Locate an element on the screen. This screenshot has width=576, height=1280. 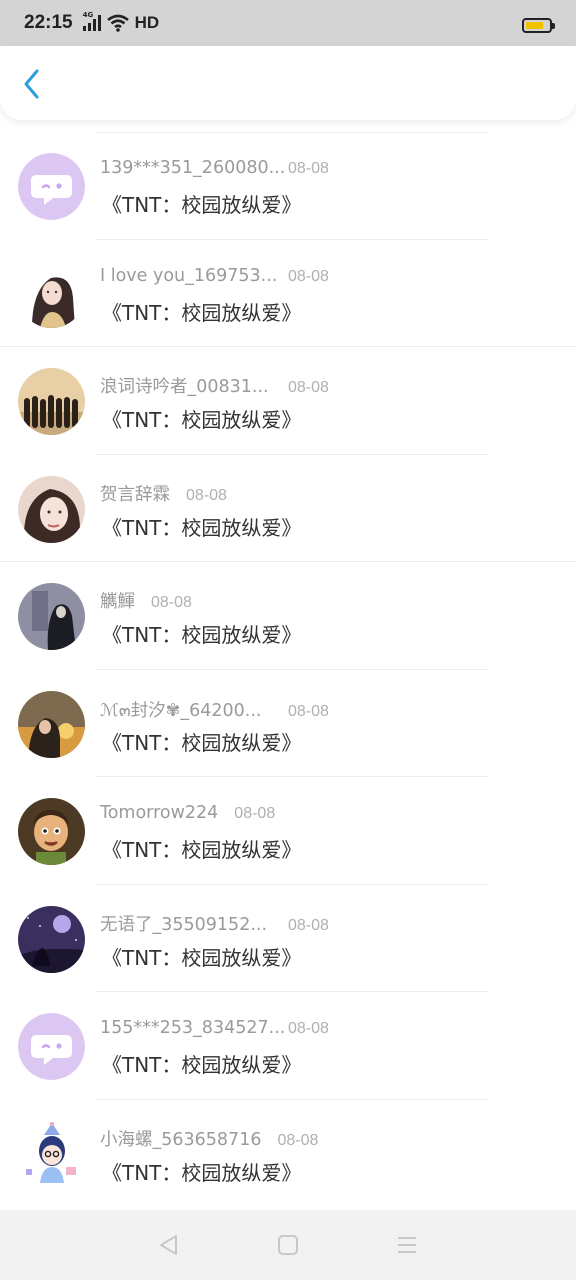
back-button is located at coordinates (32, 84).